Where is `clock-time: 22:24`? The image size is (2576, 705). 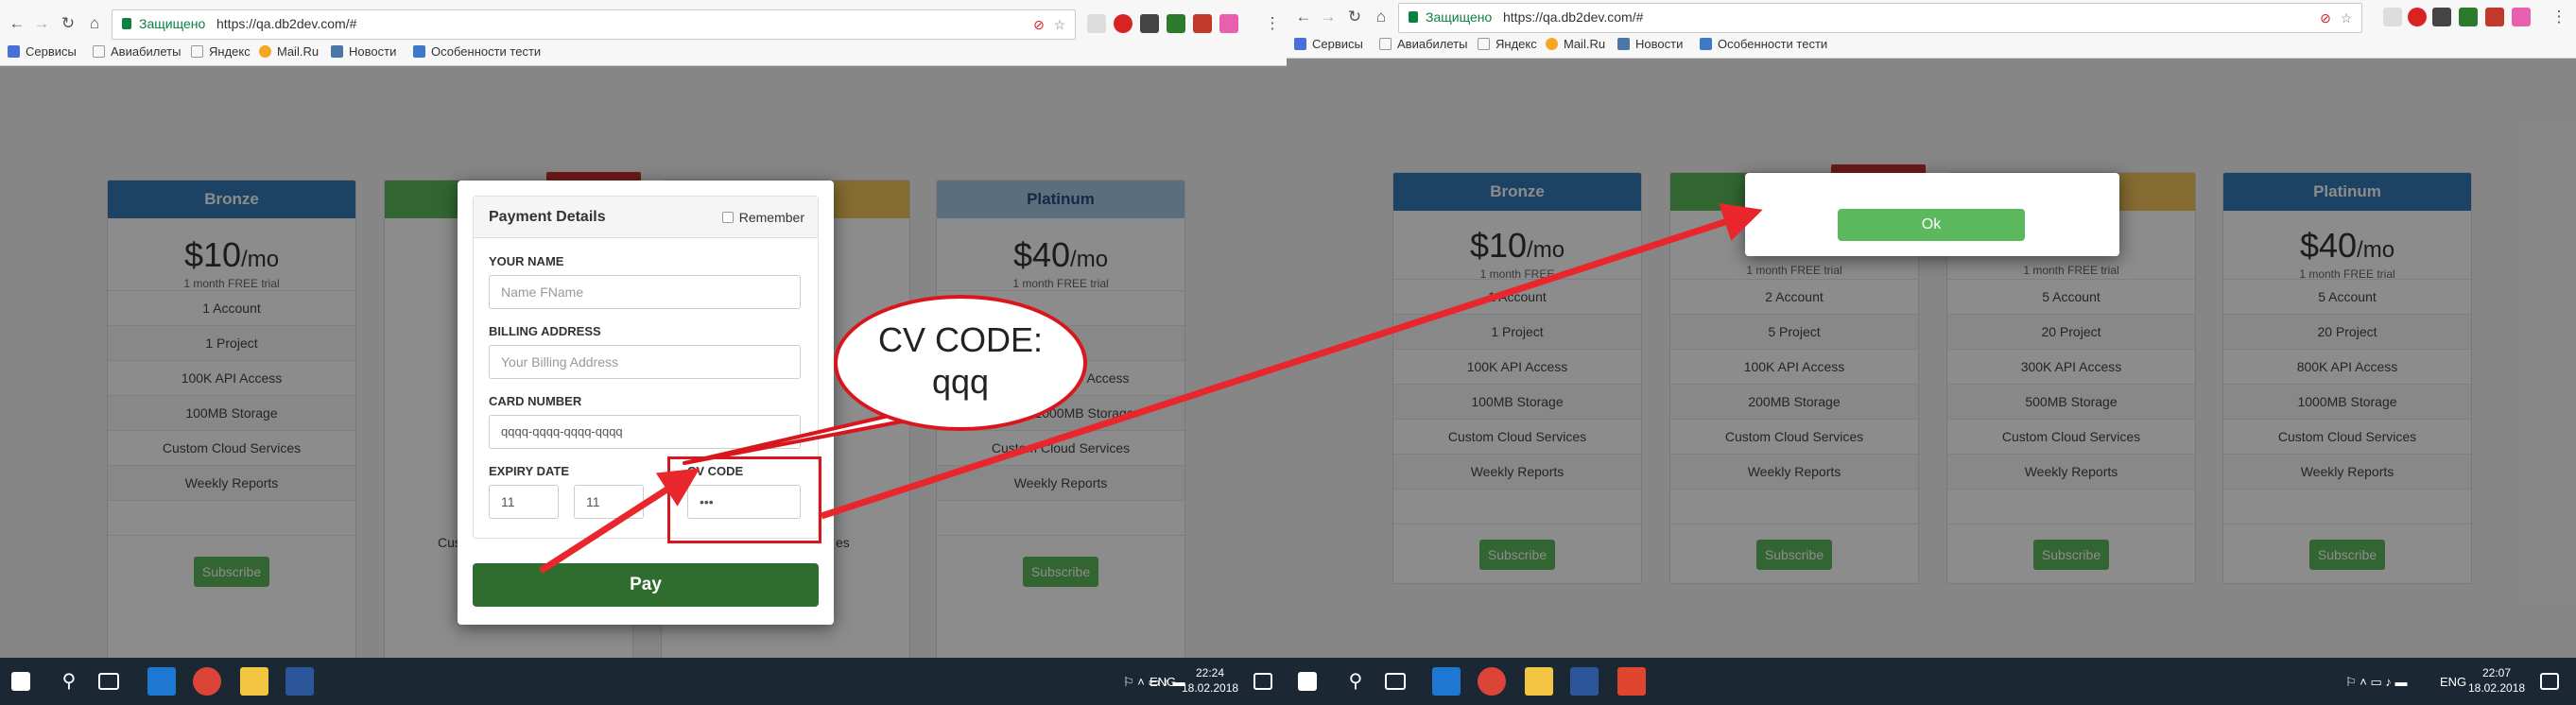 clock-time: 22:24 is located at coordinates (1210, 672).